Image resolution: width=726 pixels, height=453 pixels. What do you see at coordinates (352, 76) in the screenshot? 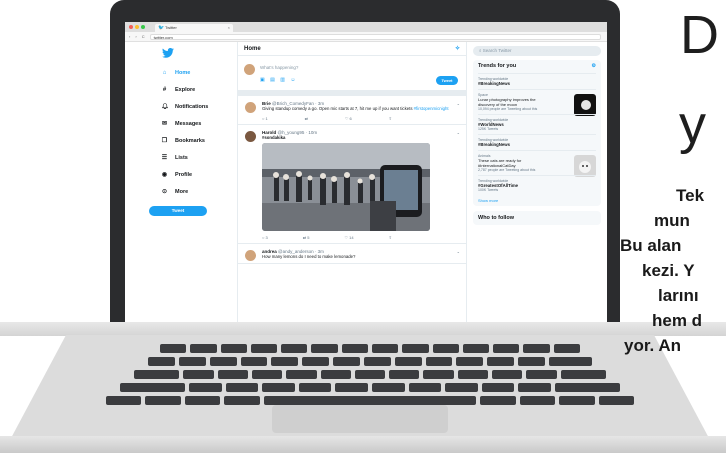
I see `compose-box: What's happening? ▣ ▤ ▥ ☺ Tweet` at bounding box center [352, 76].